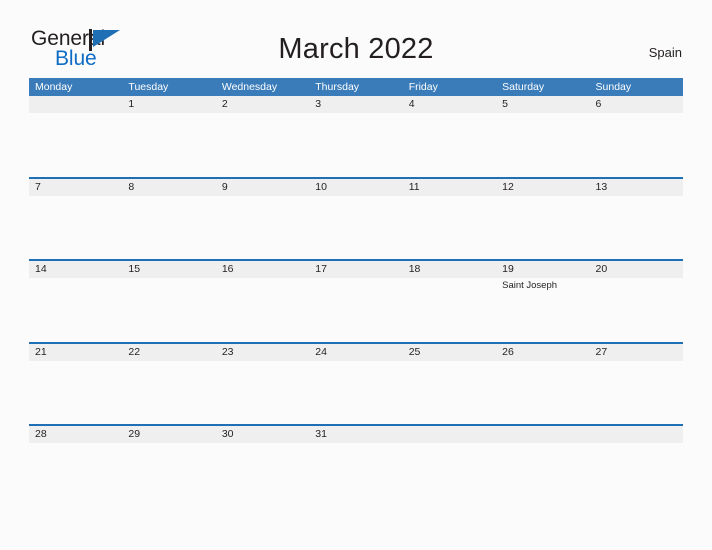  I want to click on day-number: 4, so click(449, 104).